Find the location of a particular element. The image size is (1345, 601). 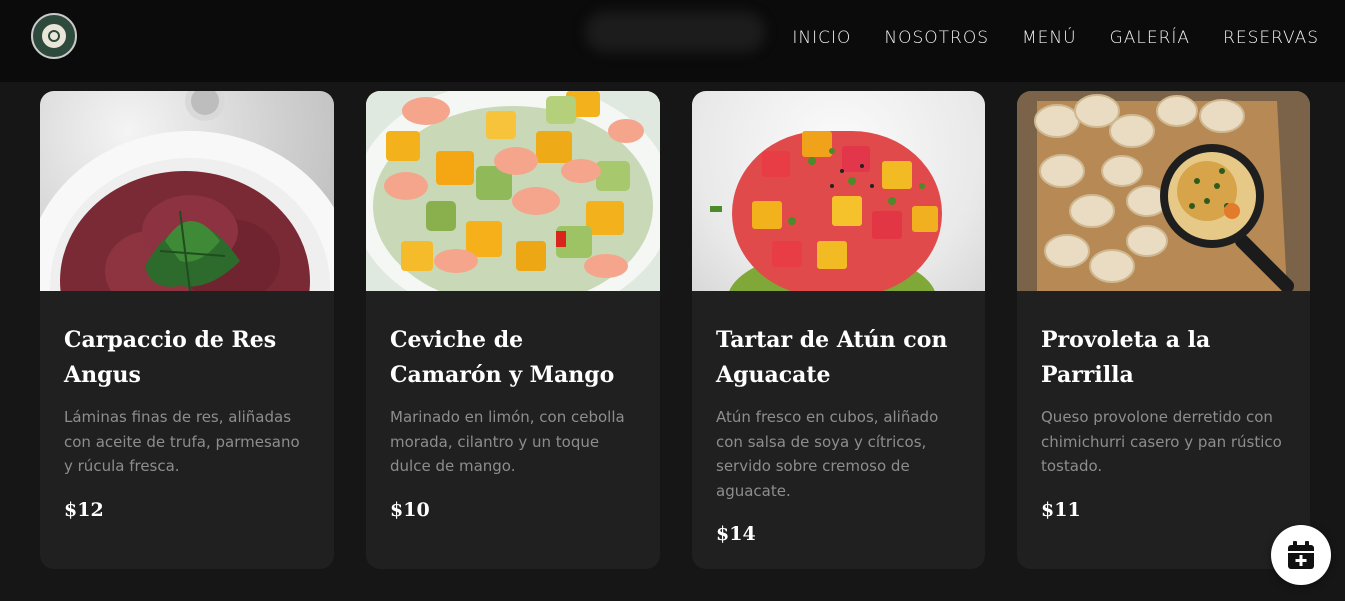

dish-price: $14 is located at coordinates (736, 534).